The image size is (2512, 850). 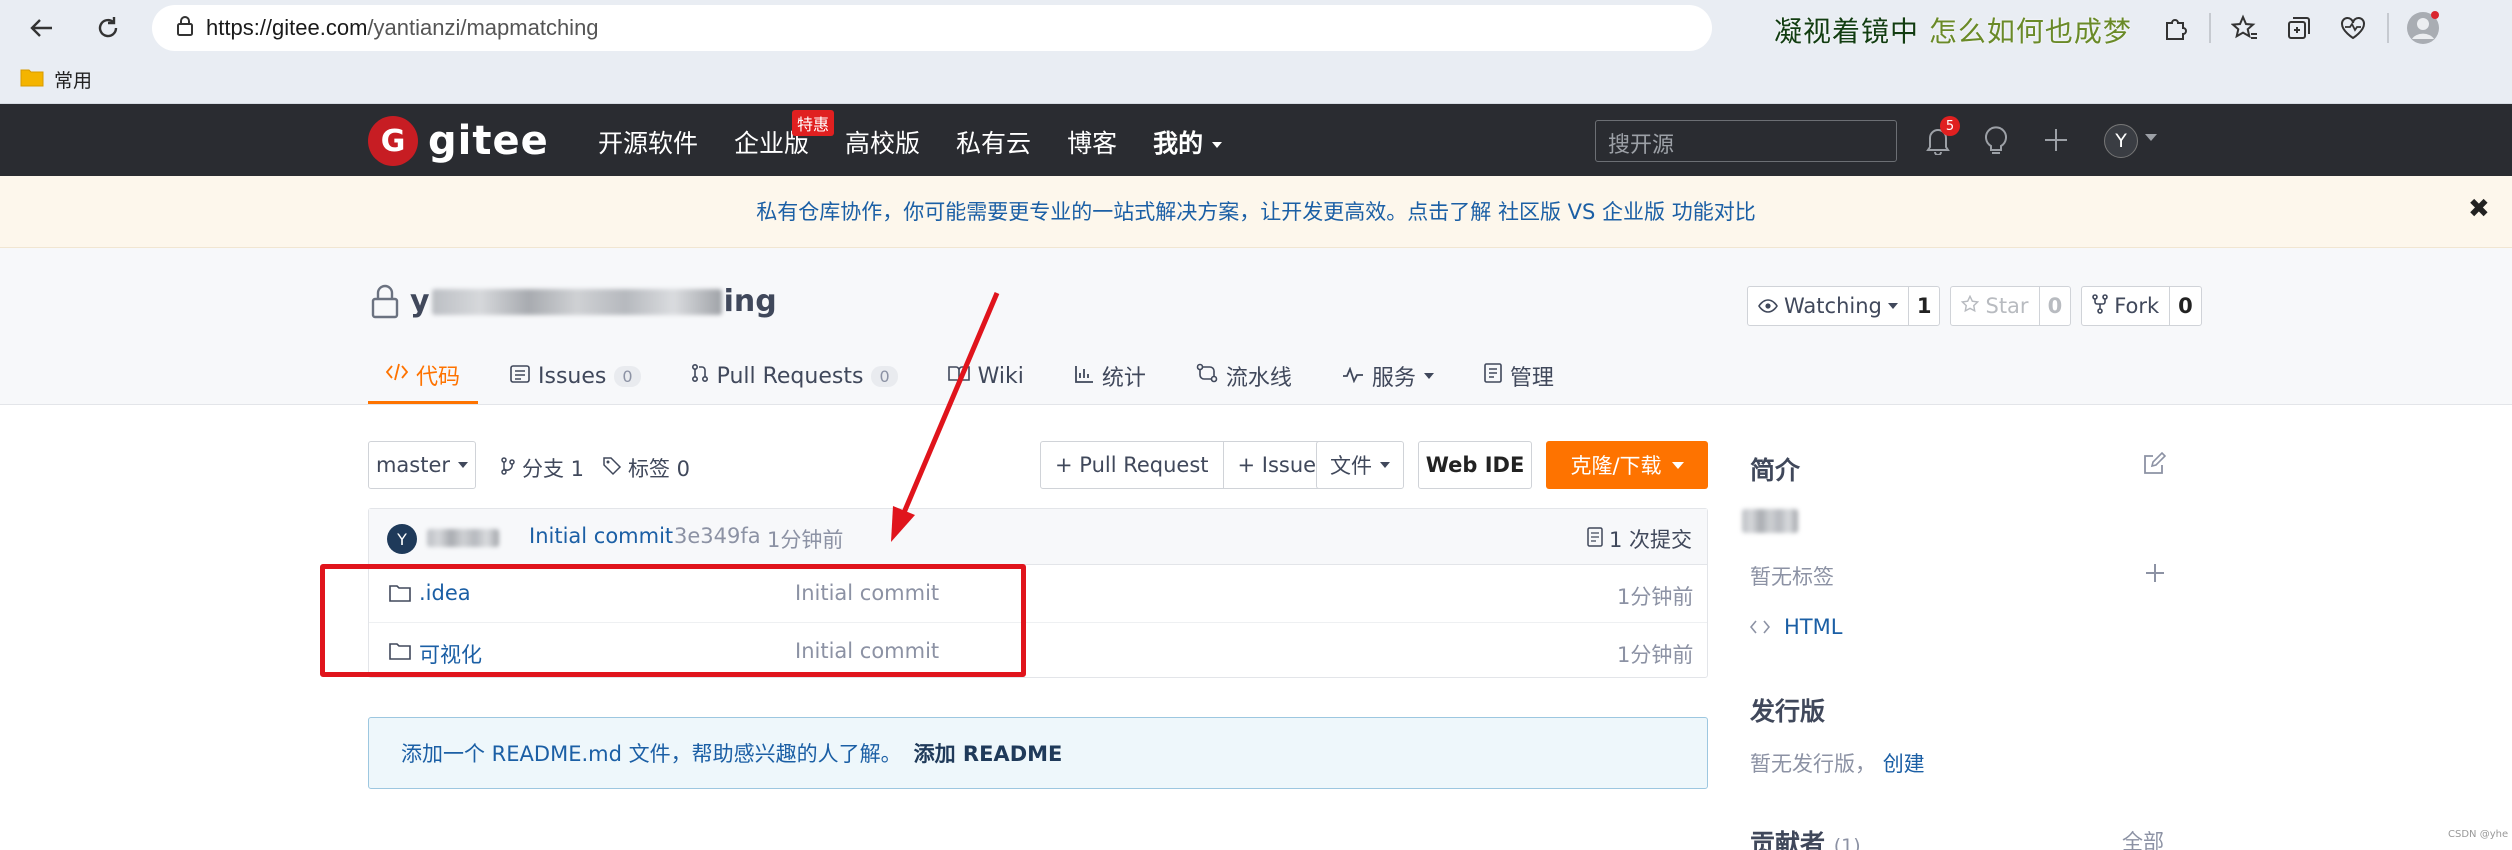 What do you see at coordinates (576, 301) in the screenshot?
I see `redacted-owner` at bounding box center [576, 301].